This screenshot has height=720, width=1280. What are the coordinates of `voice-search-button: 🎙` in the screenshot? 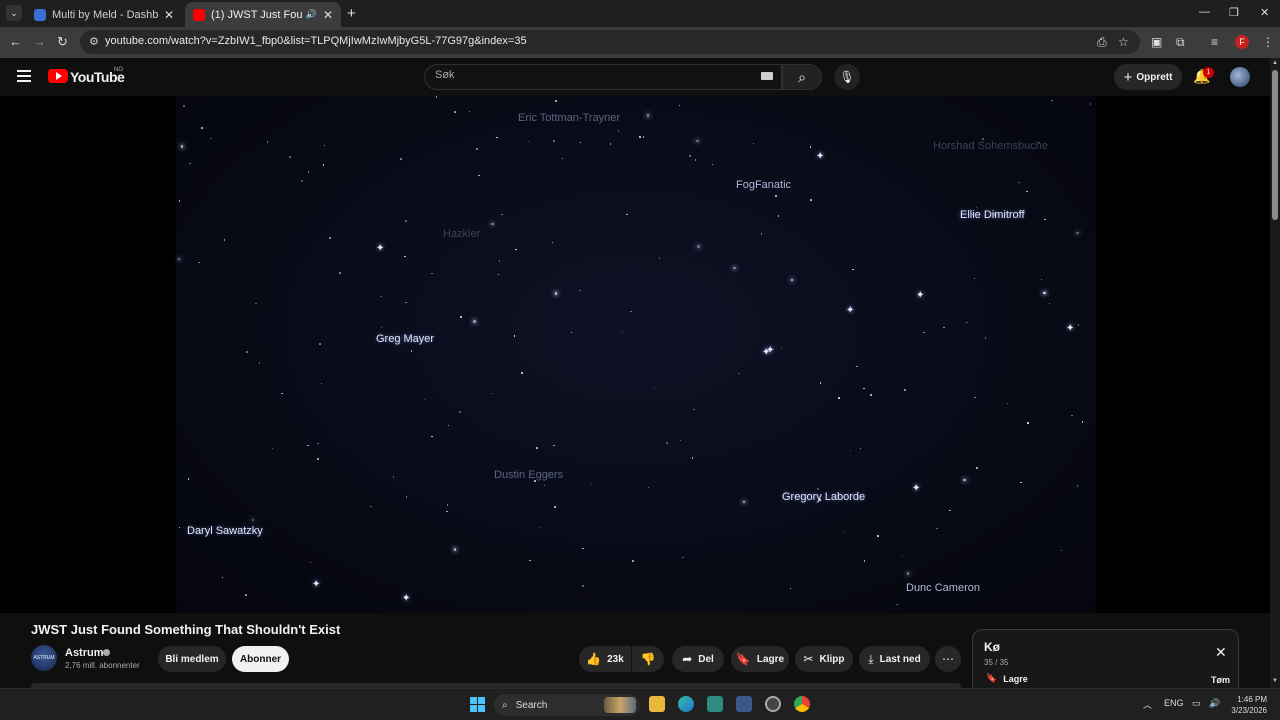 It's located at (847, 77).